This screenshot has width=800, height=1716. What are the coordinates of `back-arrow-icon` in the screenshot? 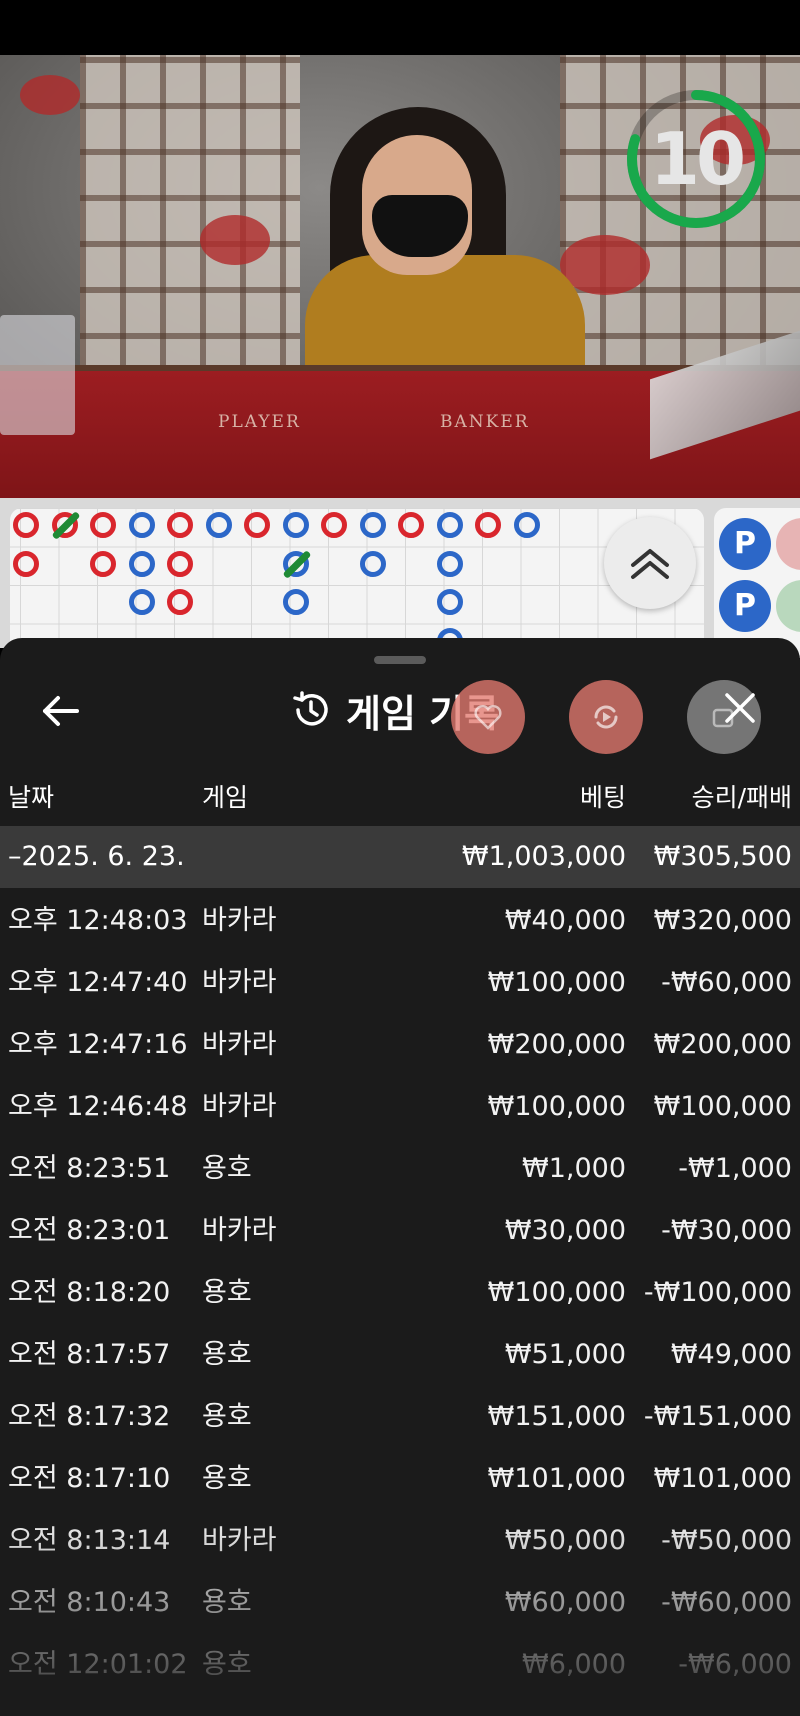 It's located at (61, 711).